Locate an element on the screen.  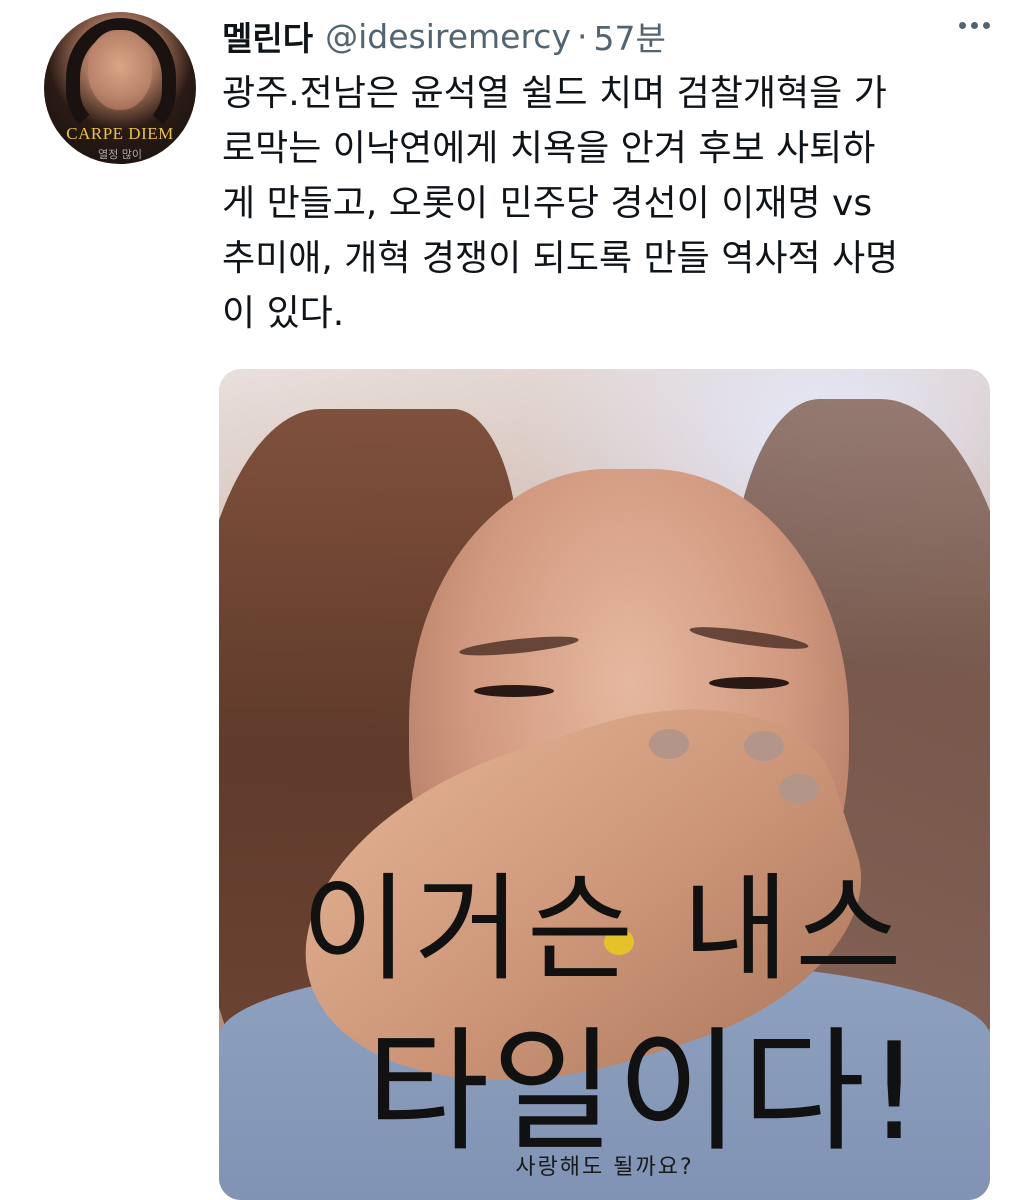
timestamp: 57분 is located at coordinates (629, 36).